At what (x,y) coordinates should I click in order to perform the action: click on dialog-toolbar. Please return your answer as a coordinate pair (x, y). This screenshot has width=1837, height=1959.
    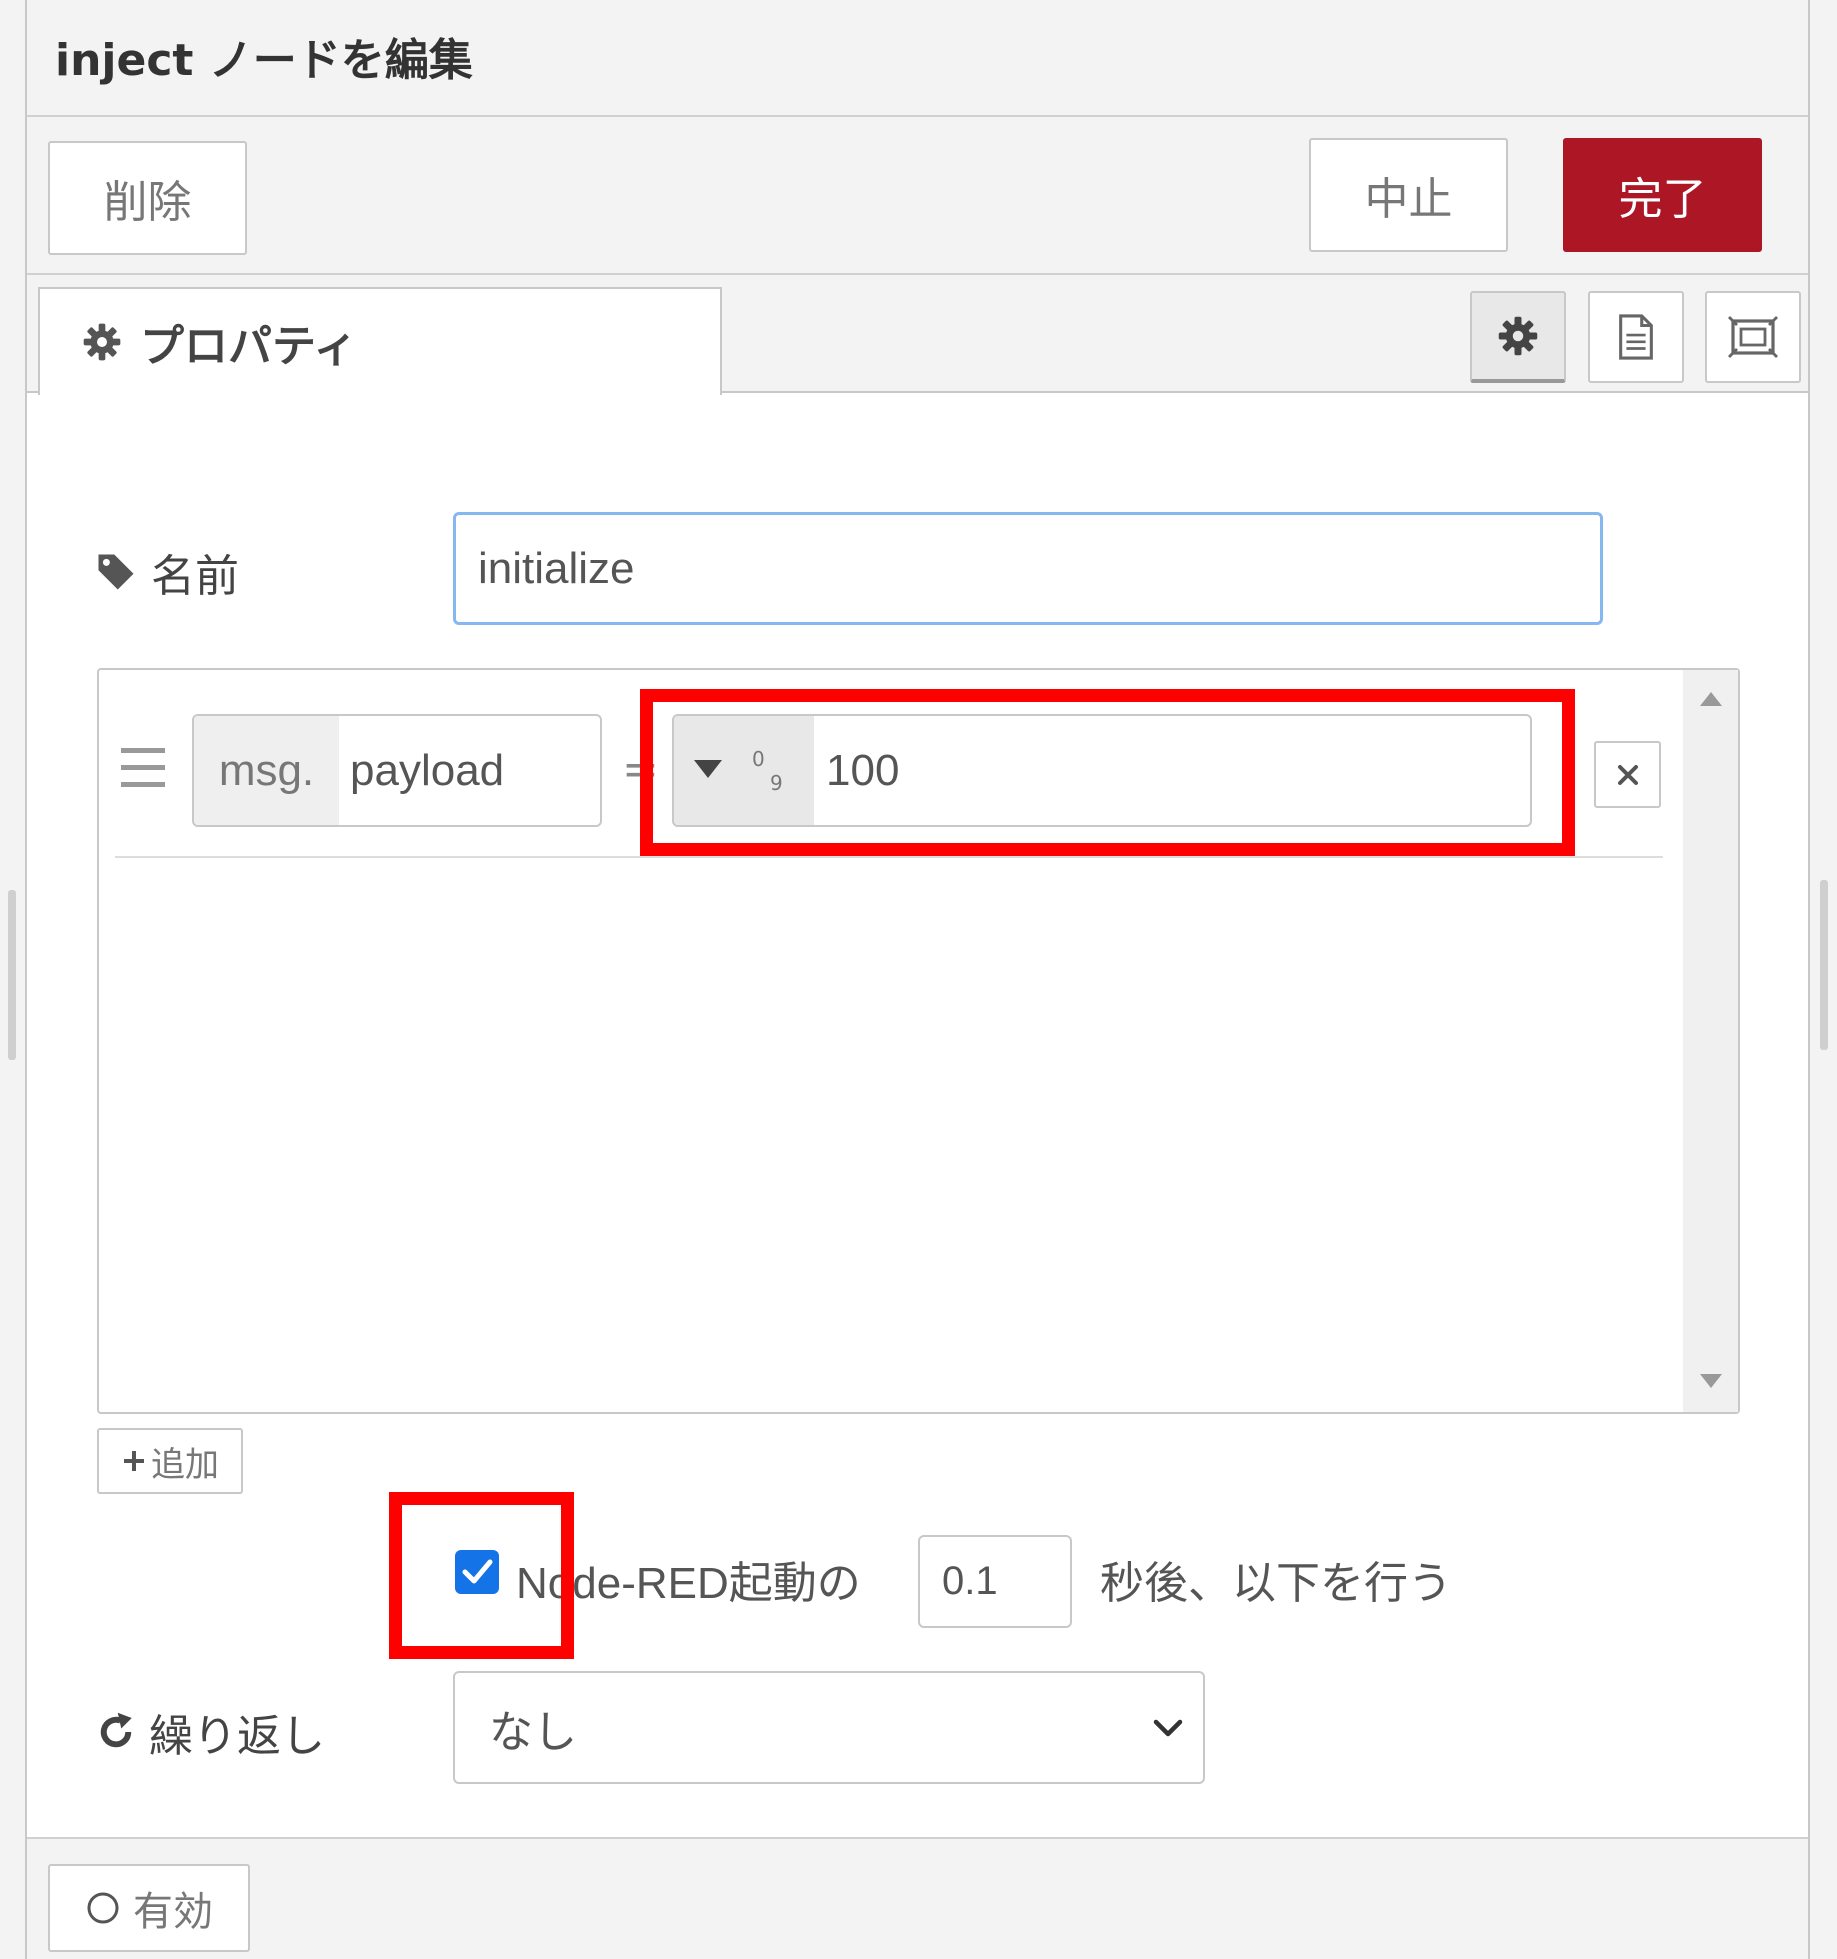
    Looking at the image, I should click on (917, 196).